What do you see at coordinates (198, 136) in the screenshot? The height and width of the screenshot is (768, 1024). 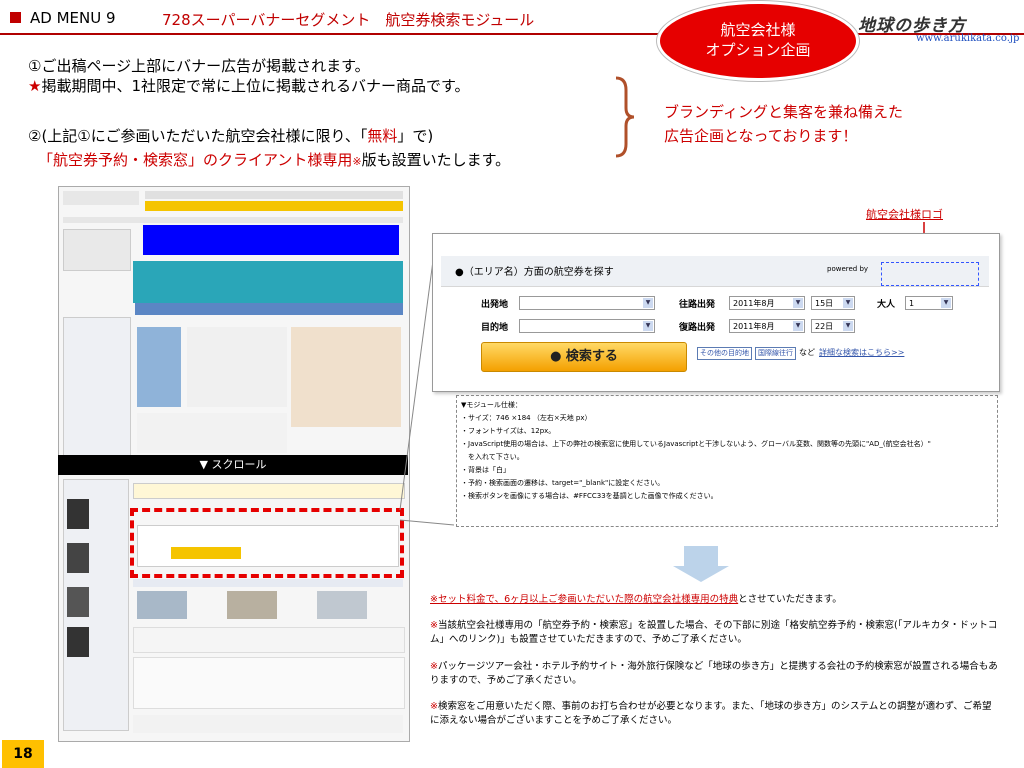 I see `intro-line-3-a: ②(上記①にご参画いただいた航空会社様に限り、「` at bounding box center [198, 136].